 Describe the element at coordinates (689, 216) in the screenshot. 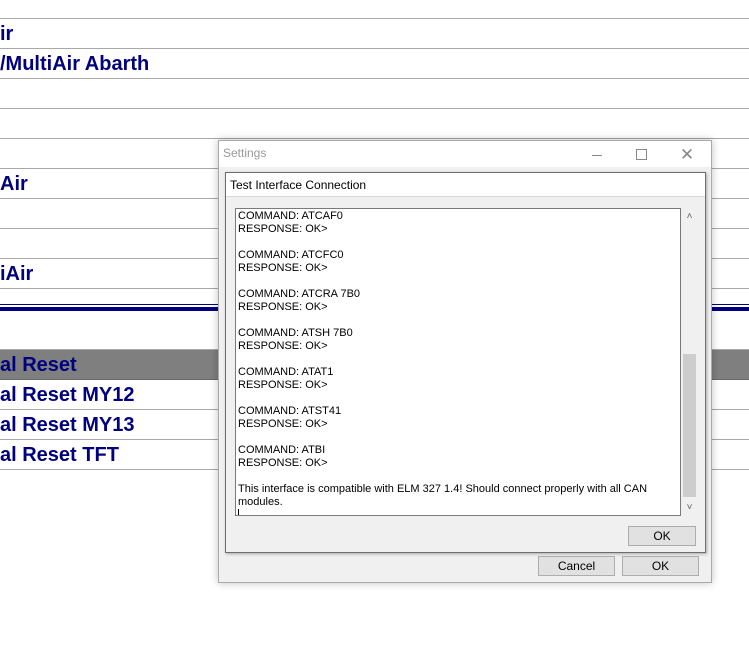

I see `scroll-up-icon: ˄` at that location.